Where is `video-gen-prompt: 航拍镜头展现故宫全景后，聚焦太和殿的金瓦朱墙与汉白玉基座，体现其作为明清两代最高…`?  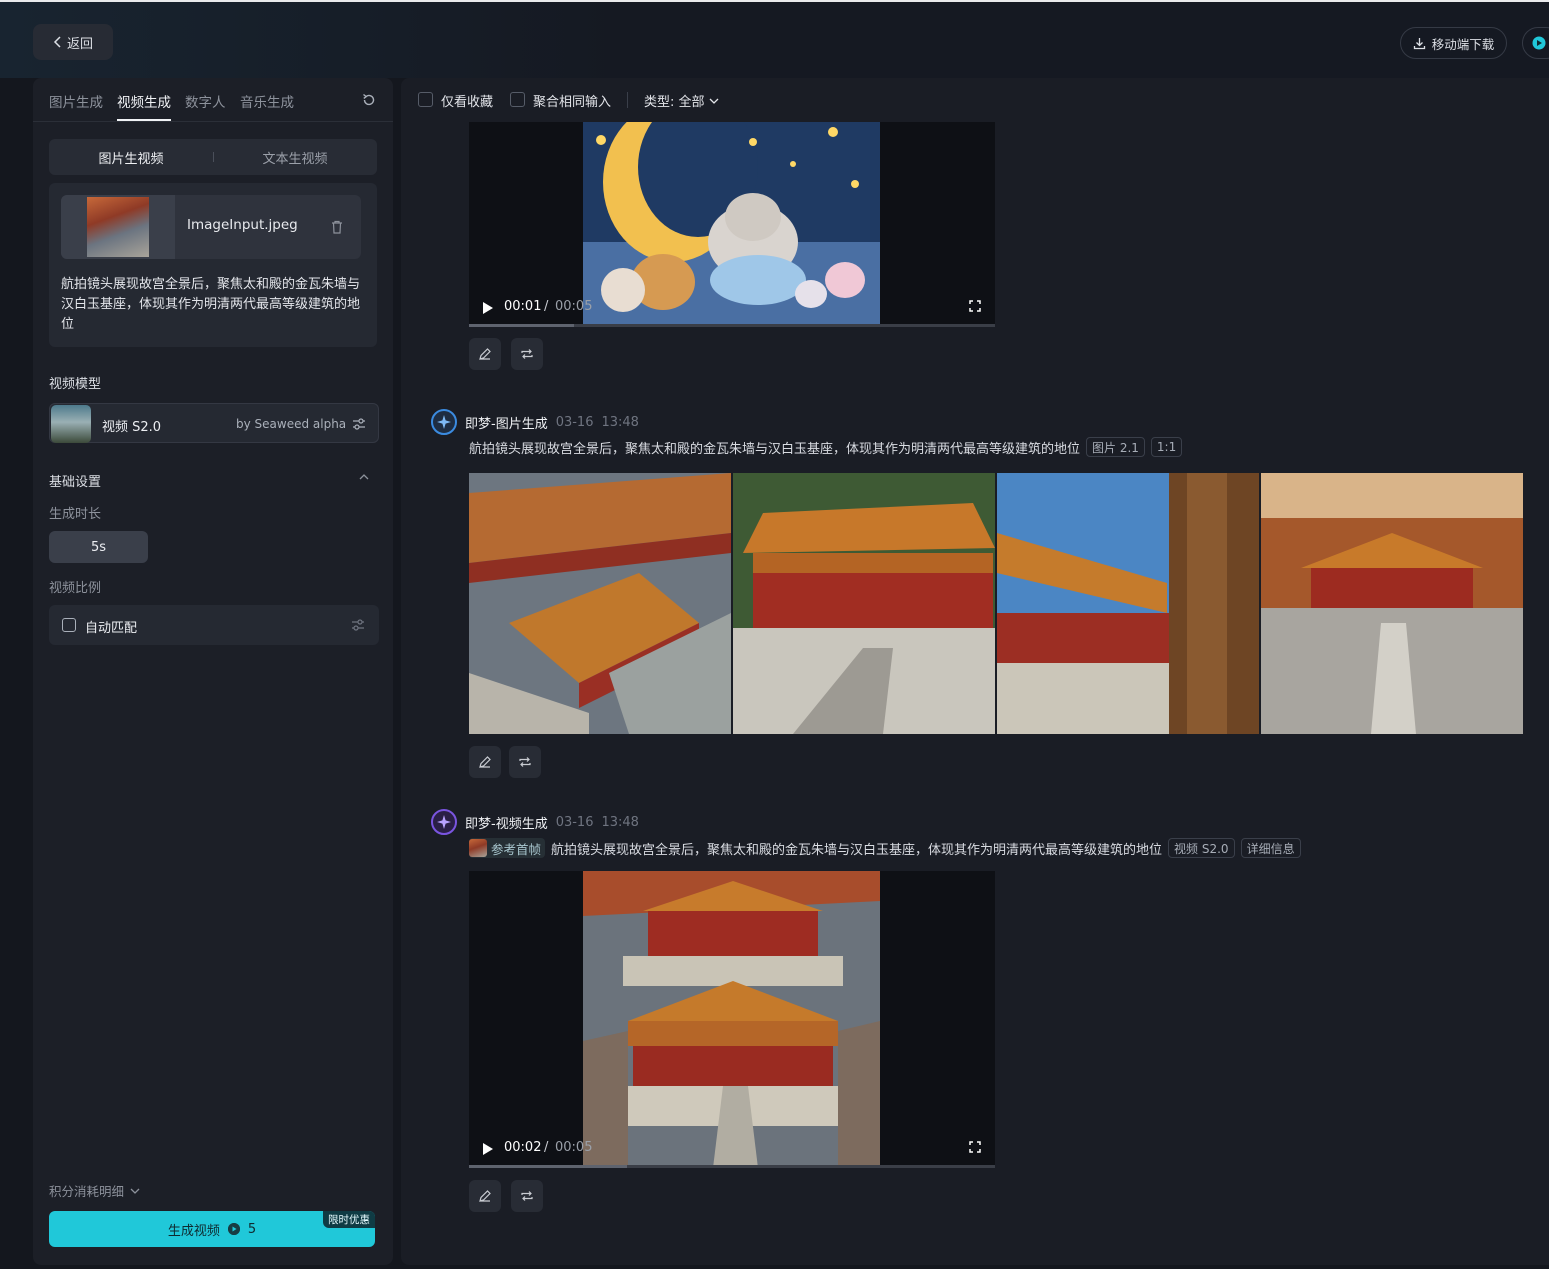 video-gen-prompt: 航拍镜头展现故宫全景后，聚焦太和殿的金瓦朱墙与汉白玉基座，体现其作为明清两代最高… is located at coordinates (856, 848).